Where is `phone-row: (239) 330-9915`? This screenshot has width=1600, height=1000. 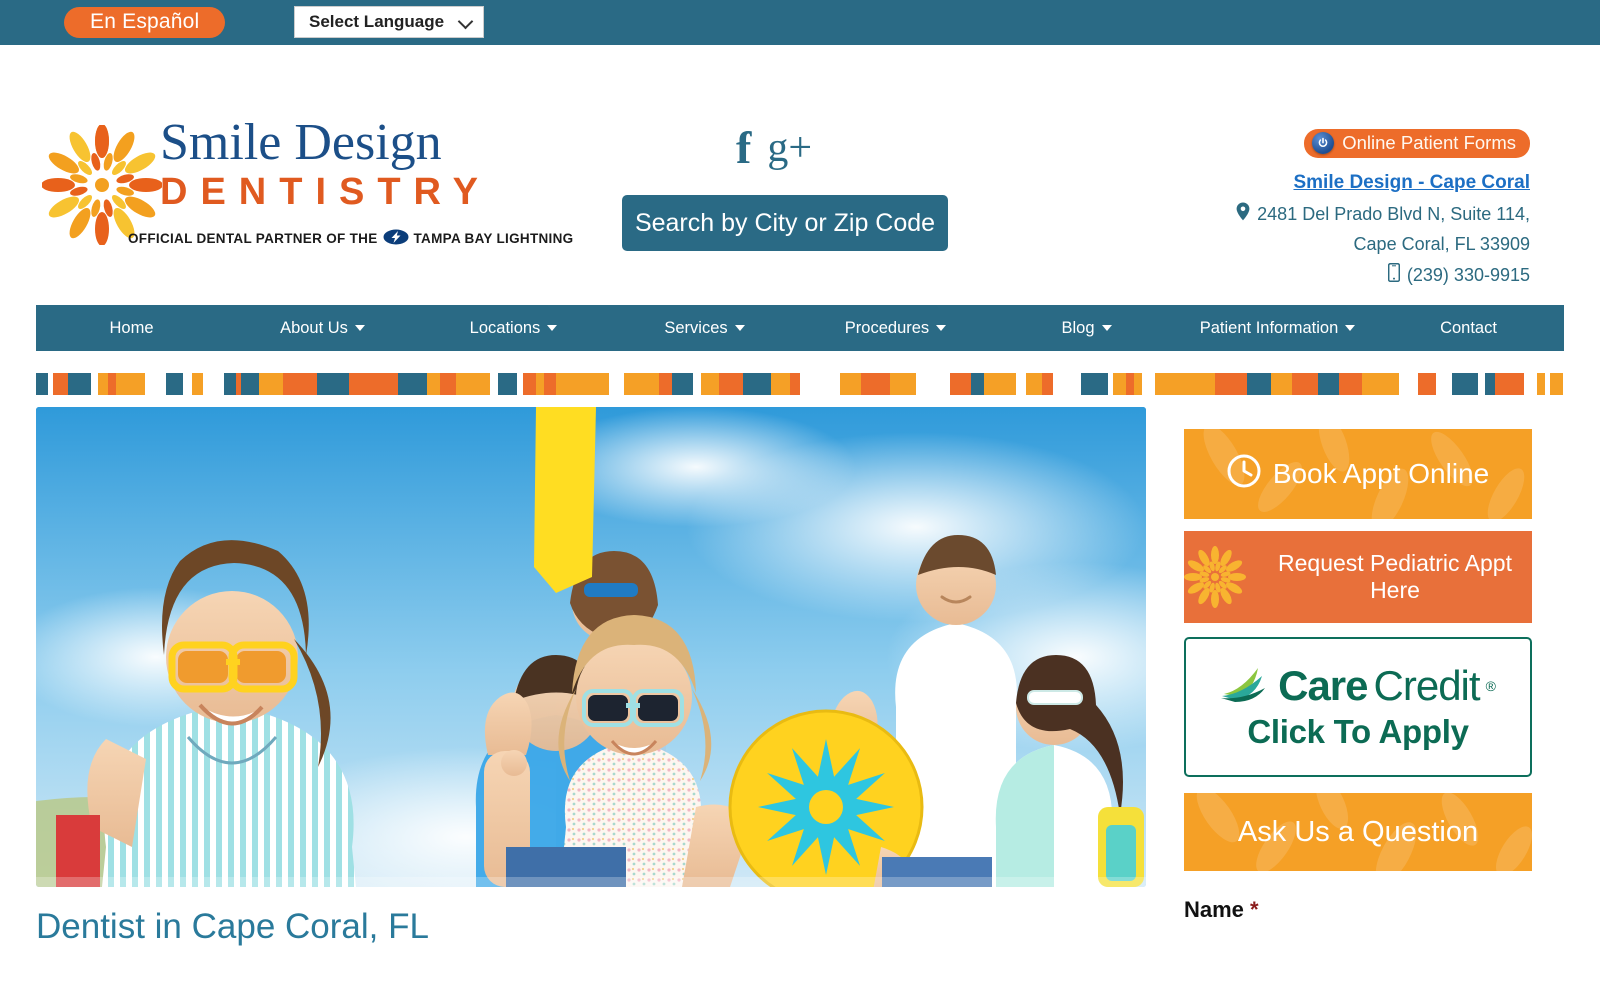 phone-row: (239) 330-9915 is located at coordinates (1383, 274).